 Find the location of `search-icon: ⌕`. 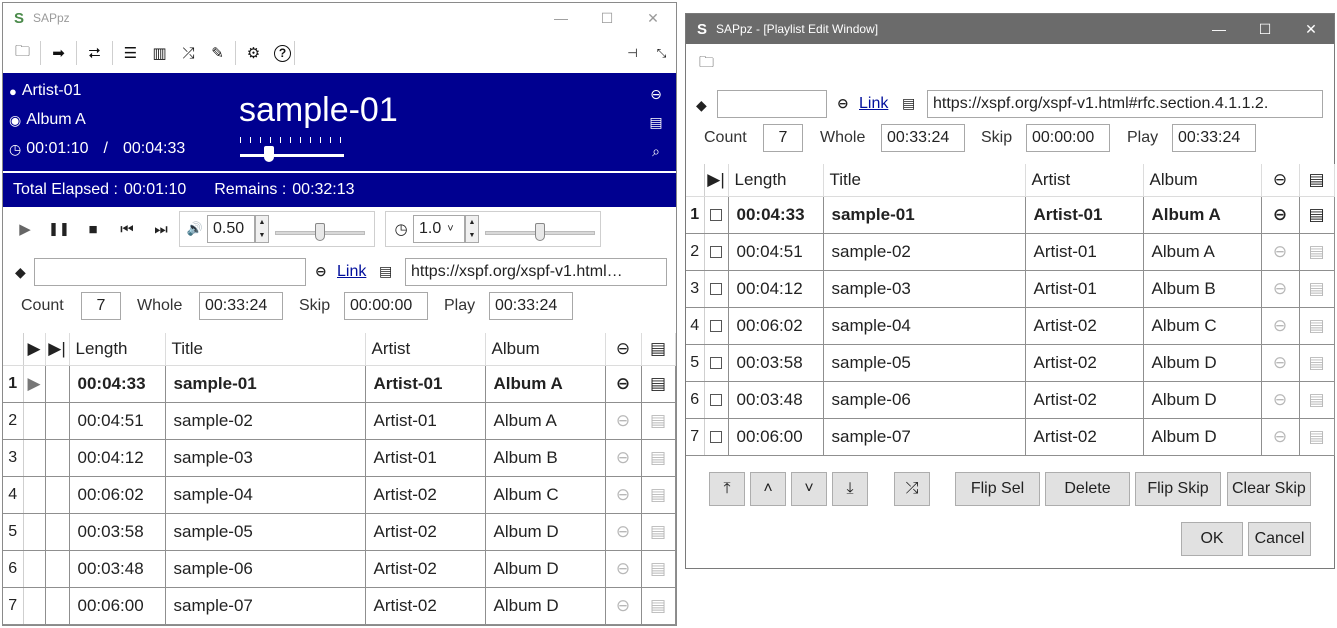

search-icon: ⌕ is located at coordinates (656, 151).